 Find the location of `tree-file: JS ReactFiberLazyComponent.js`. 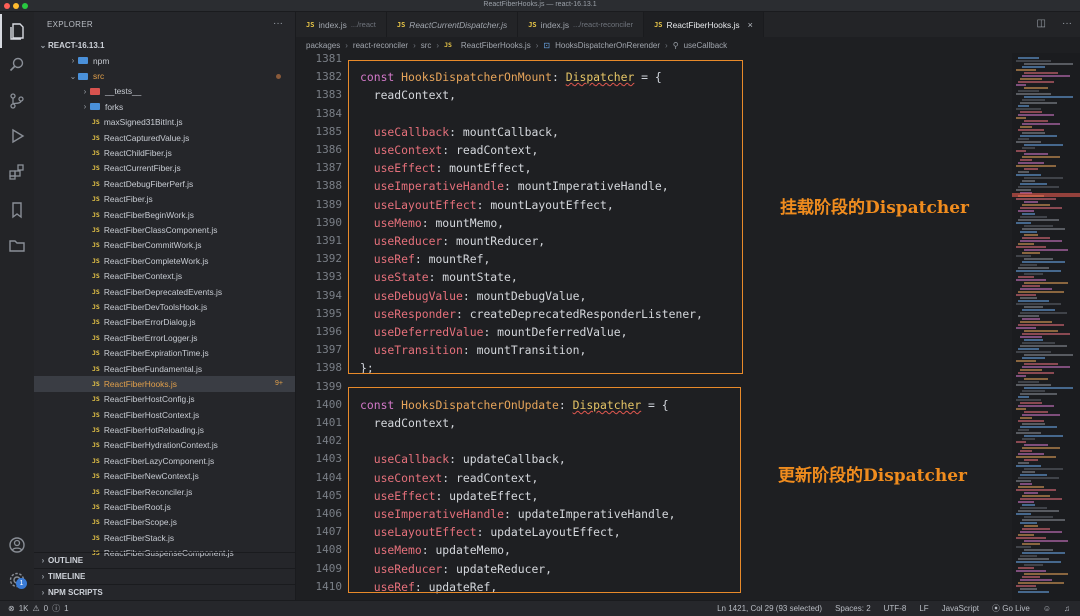

tree-file: JS ReactFiberLazyComponent.js is located at coordinates (164, 460).